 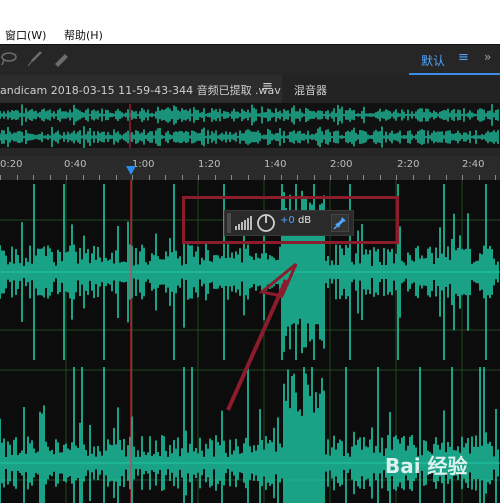 I want to click on watermark: Bai 经验, so click(x=426, y=466).